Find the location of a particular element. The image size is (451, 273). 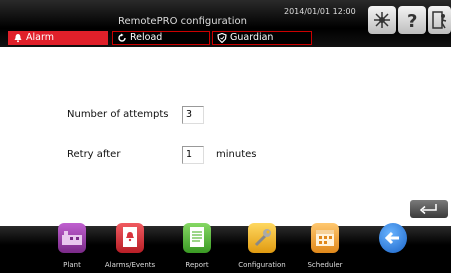

tab-alarm: Alarm is located at coordinates (58, 38).